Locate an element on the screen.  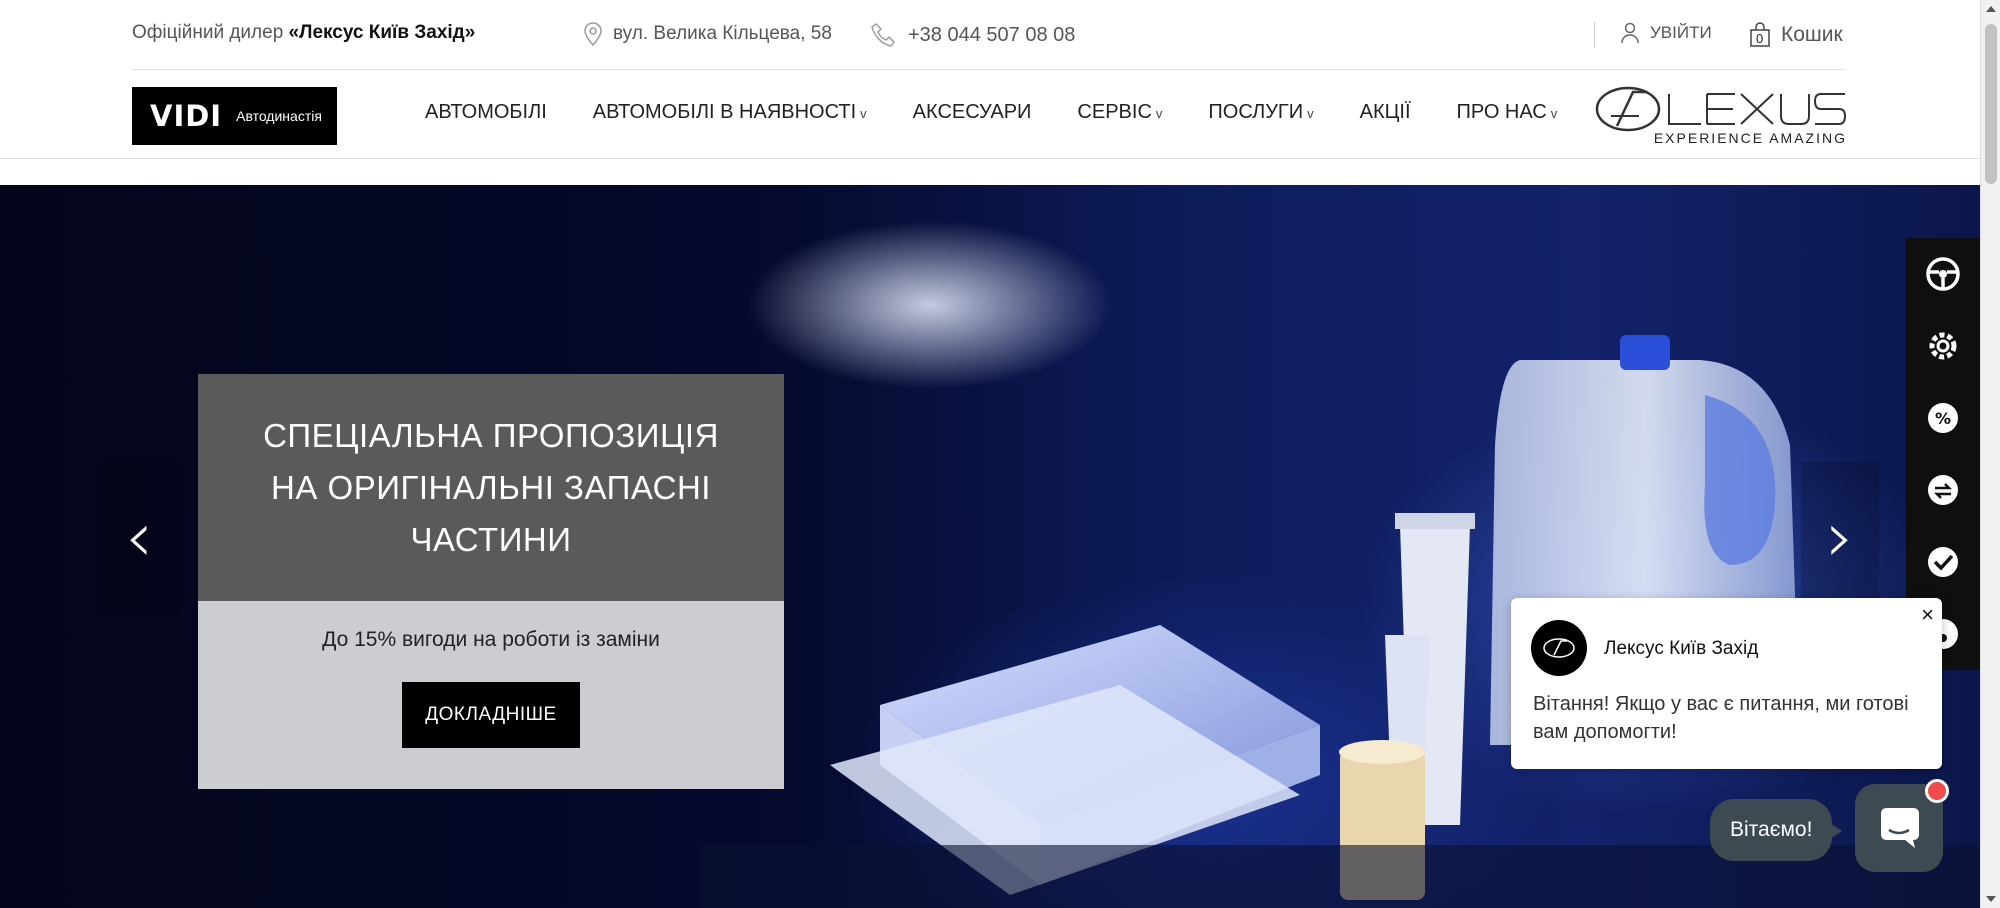
nav-item-services: ПОСЛУГИ v is located at coordinates (1260, 112).